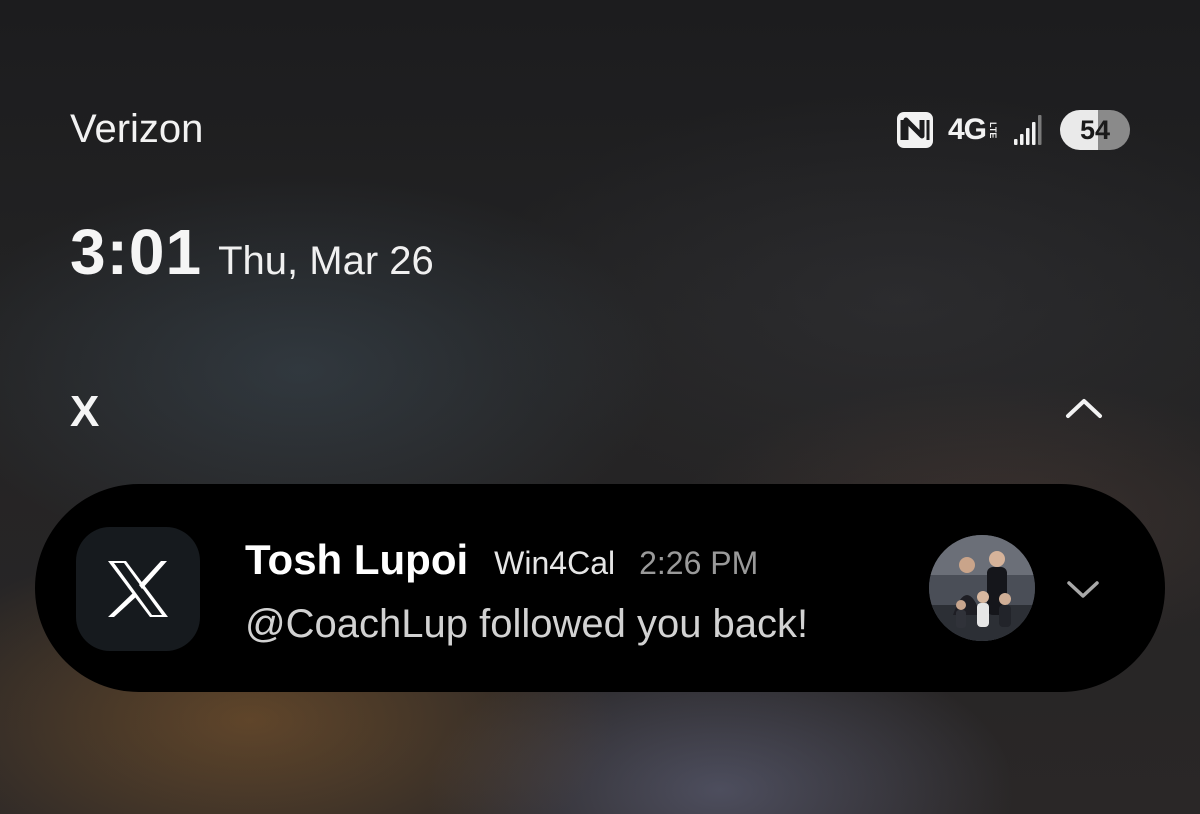 Image resolution: width=1200 pixels, height=814 pixels. Describe the element at coordinates (915, 130) in the screenshot. I see `nfc-icon` at that location.